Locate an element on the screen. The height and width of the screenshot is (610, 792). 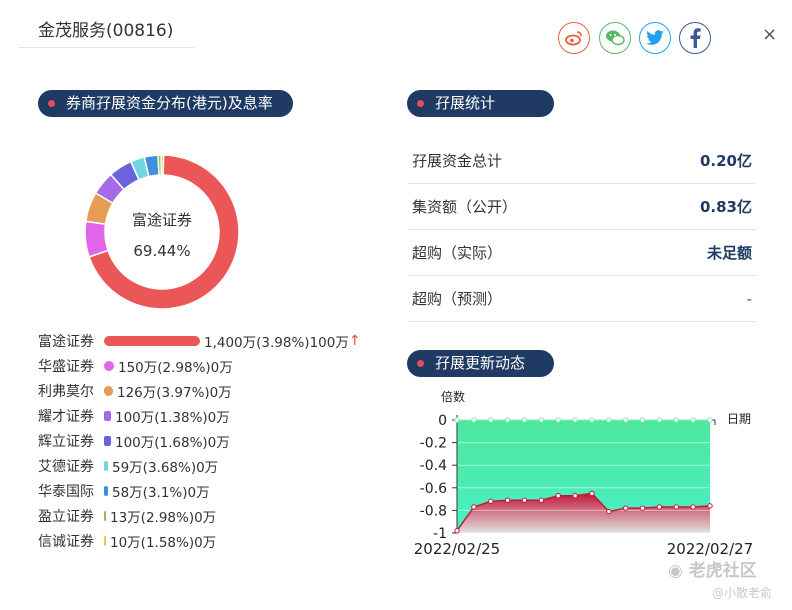
stat-label: 孖展资金总计 is located at coordinates (457, 161).